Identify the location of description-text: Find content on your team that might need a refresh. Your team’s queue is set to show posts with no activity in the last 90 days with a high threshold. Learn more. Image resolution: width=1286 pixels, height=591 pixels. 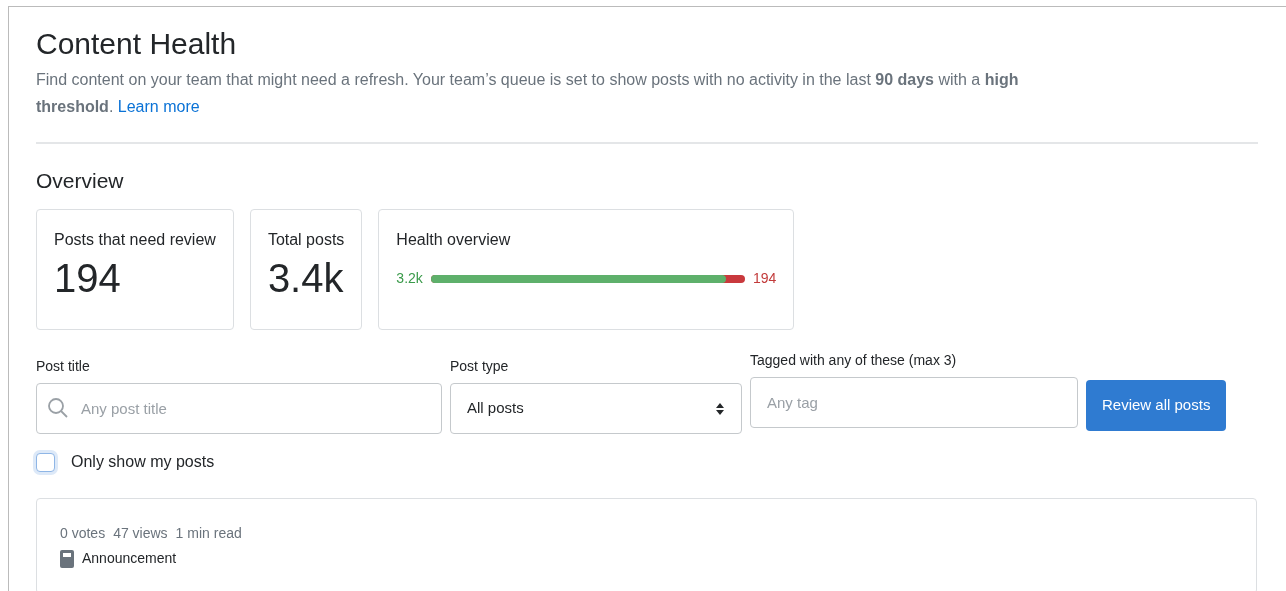
(528, 93).